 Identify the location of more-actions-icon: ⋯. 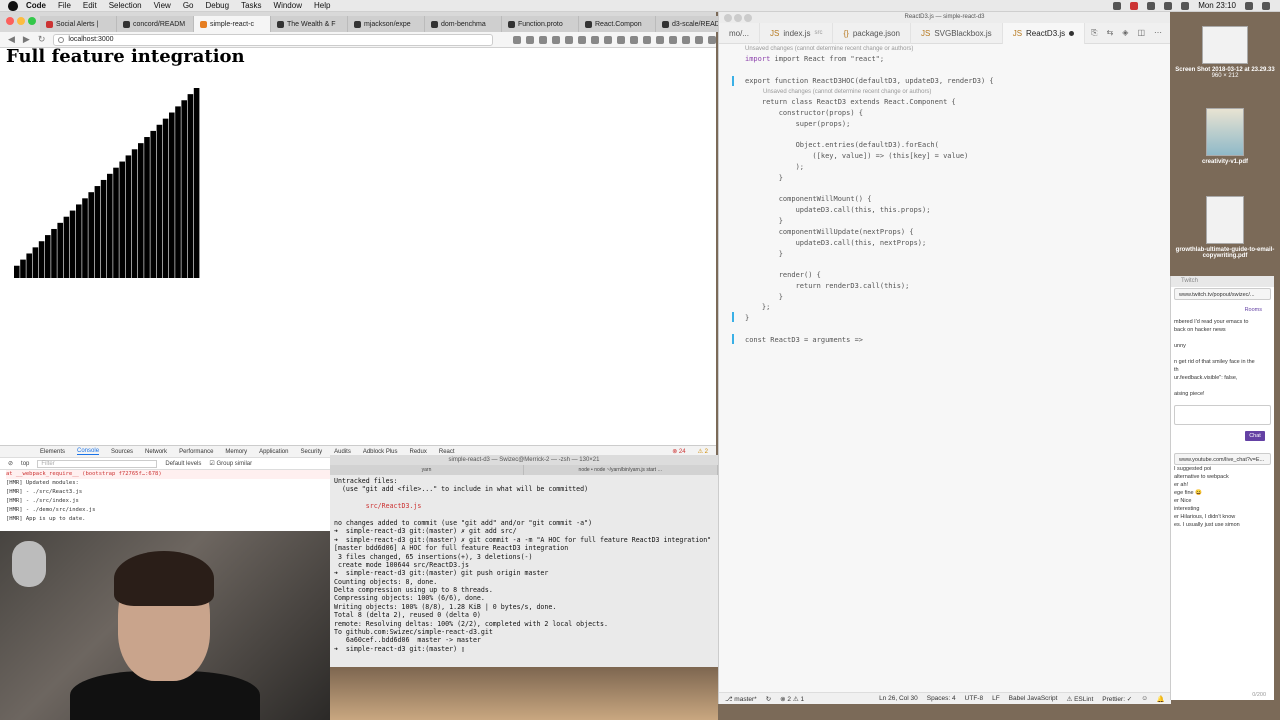
(1158, 33).